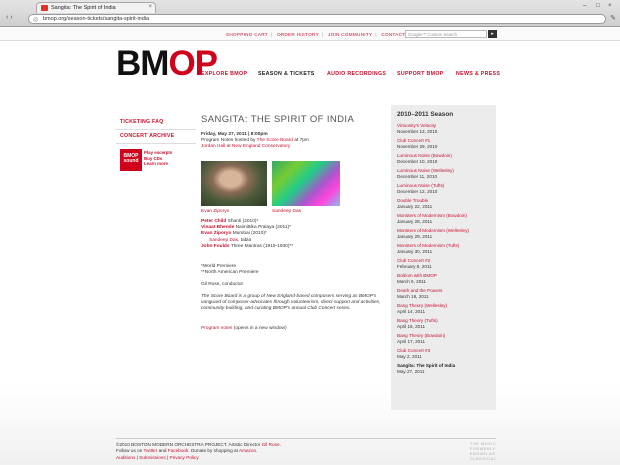 This screenshot has width=620, height=465. I want to click on tab-title: Sangita: The Spirit of India, so click(83, 8).